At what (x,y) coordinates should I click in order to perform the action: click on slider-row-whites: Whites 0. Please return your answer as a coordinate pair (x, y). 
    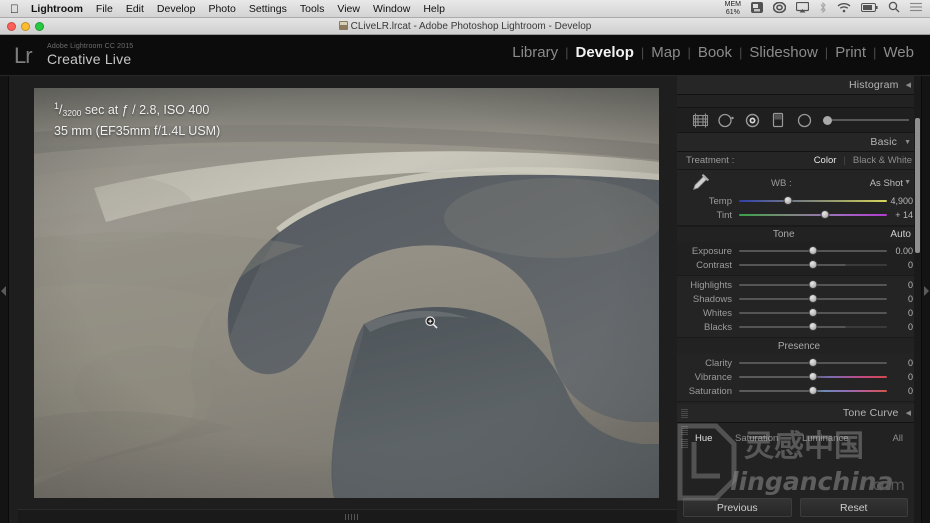
    Looking at the image, I should click on (799, 313).